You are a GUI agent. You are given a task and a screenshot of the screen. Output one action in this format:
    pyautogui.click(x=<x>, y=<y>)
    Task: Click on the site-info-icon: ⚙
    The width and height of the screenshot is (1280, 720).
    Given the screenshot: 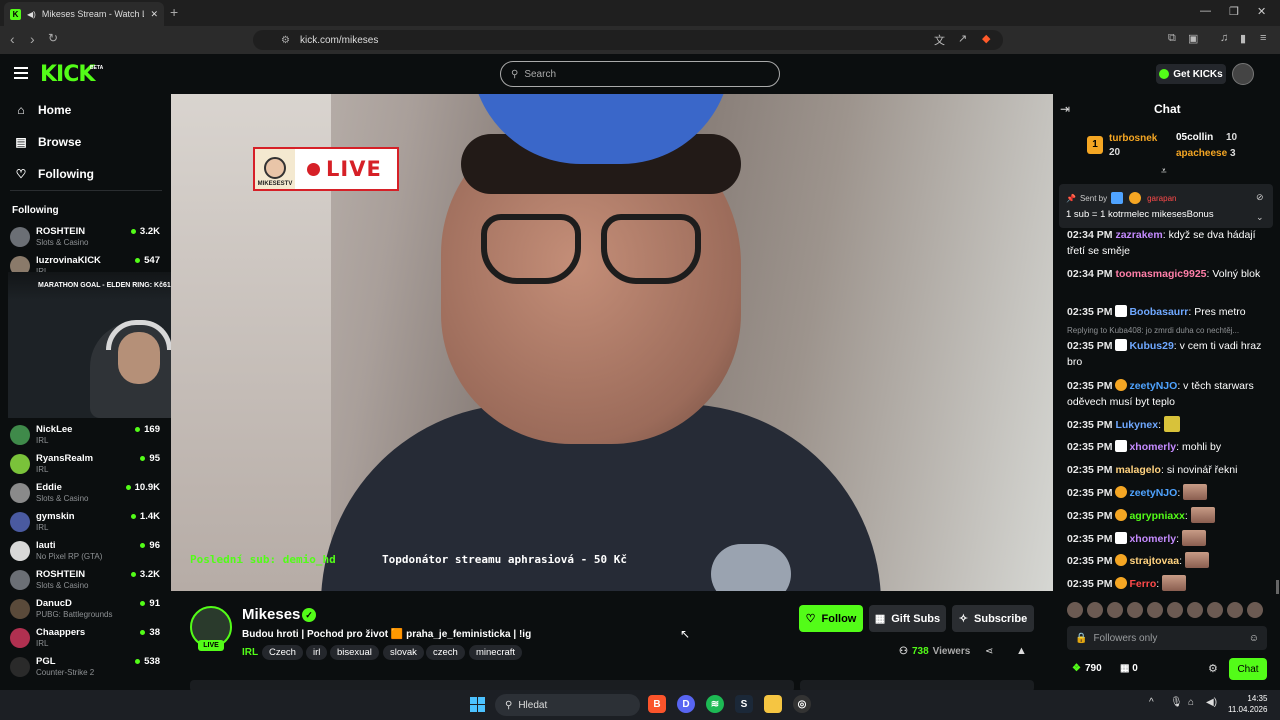 What is the action you would take?
    pyautogui.click(x=285, y=40)
    